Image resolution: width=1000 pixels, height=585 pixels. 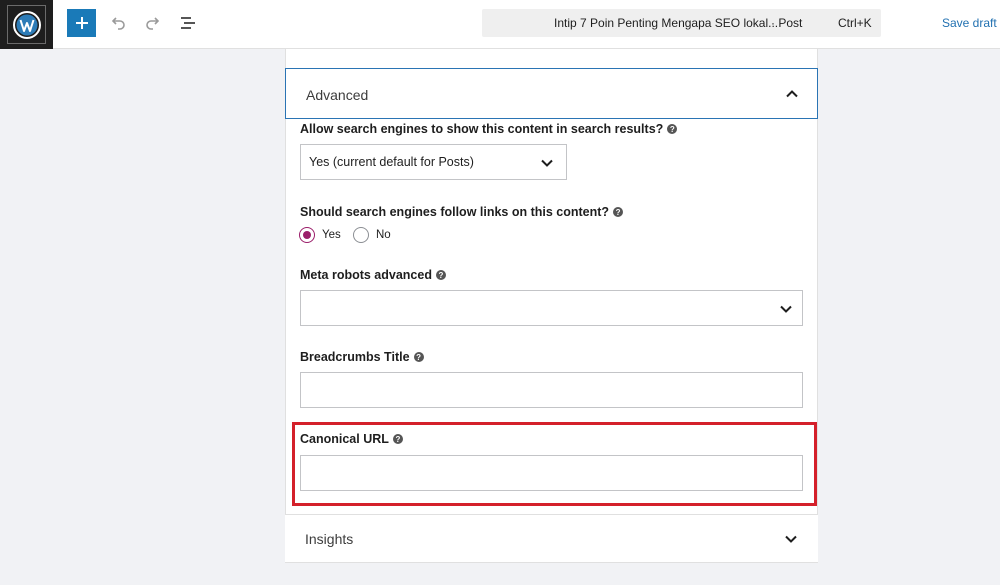 I want to click on canonical-url-label-text: Canonical URL, so click(x=344, y=439).